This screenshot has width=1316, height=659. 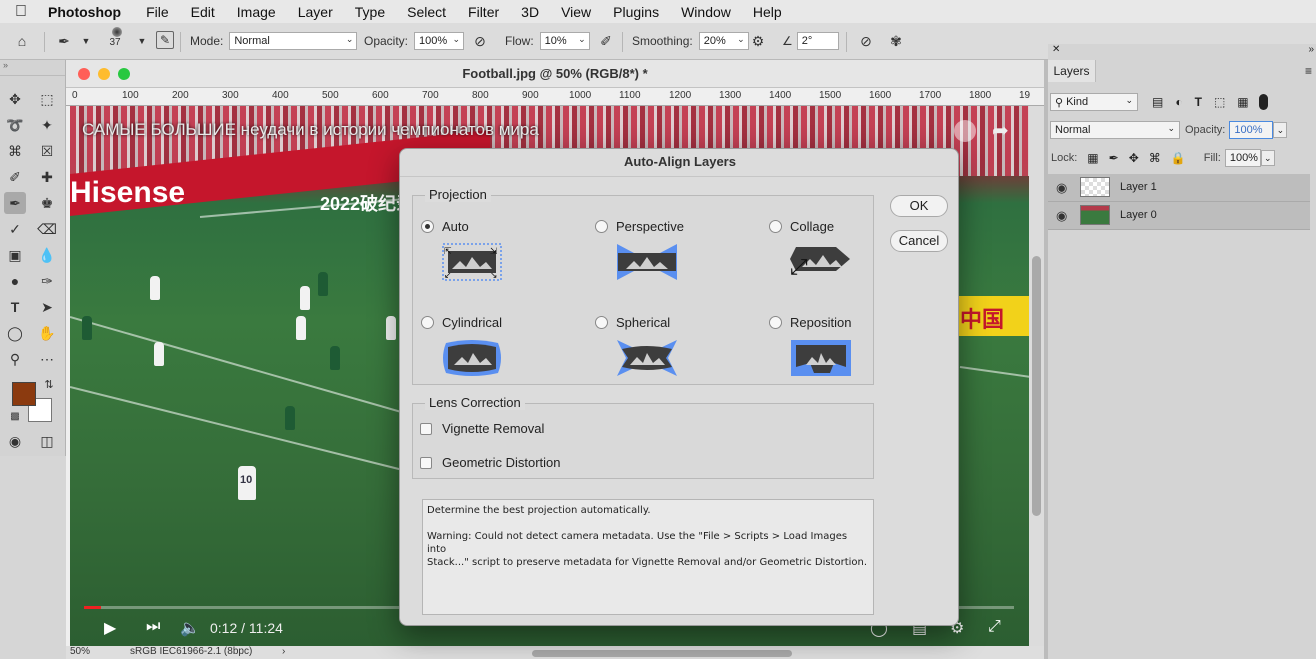 I want to click on symmetry-butterfly-icon: ✾, so click(x=896, y=41).